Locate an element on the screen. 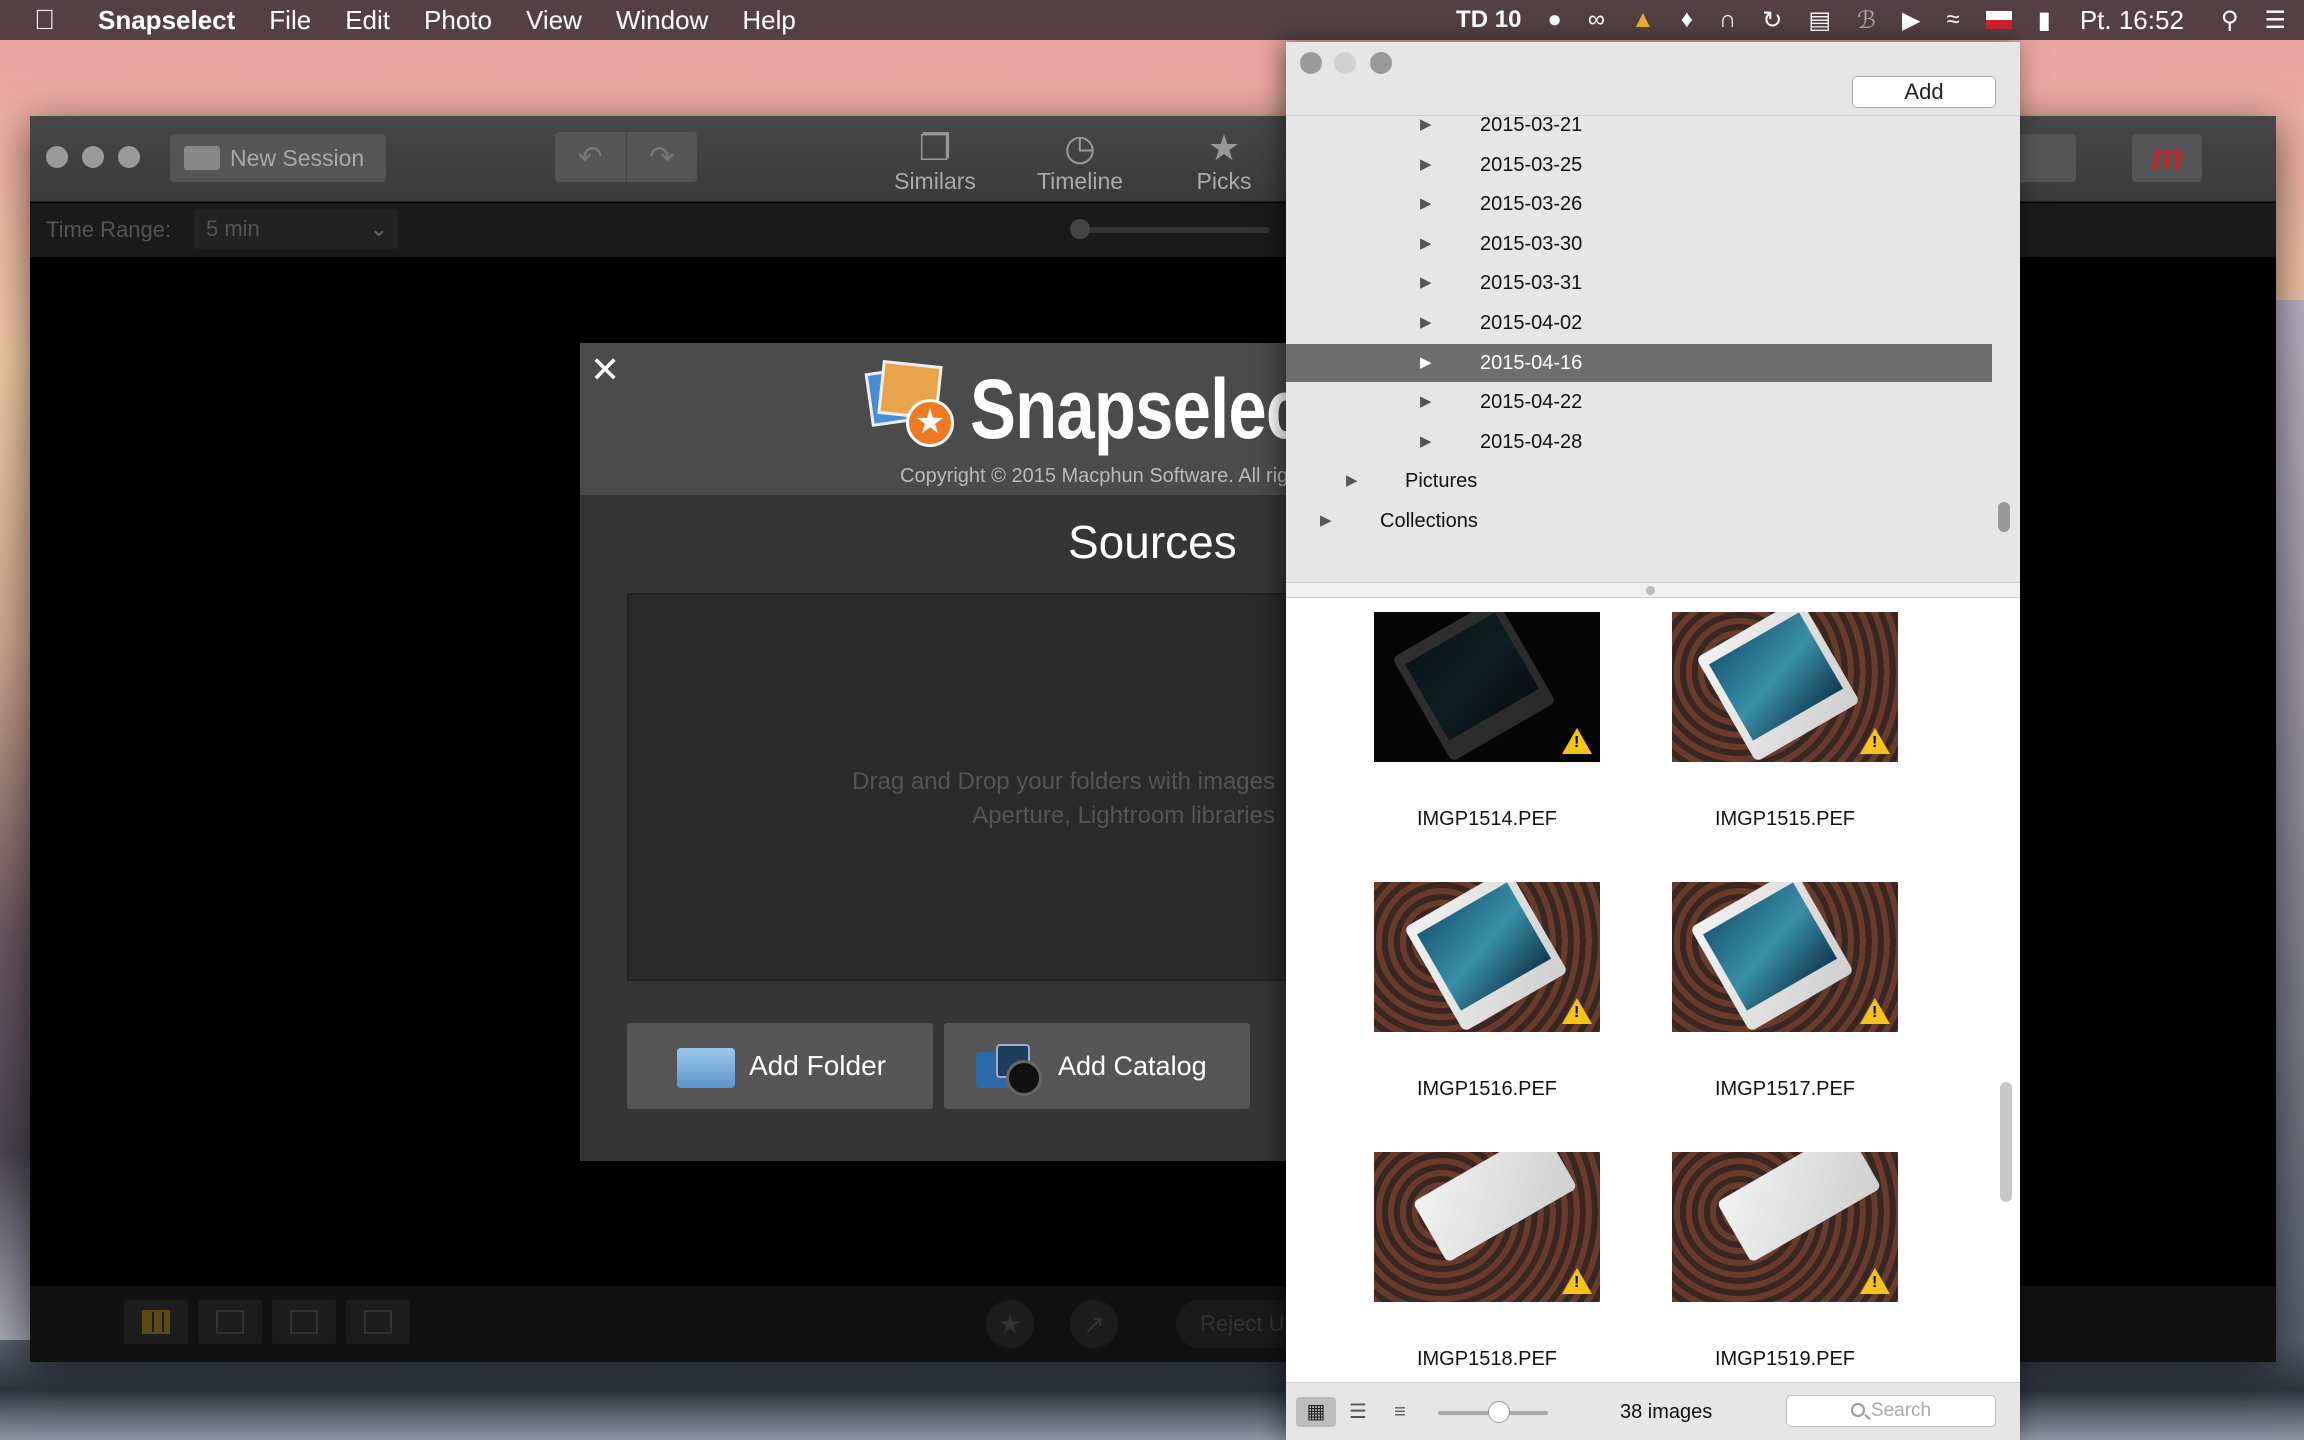 This screenshot has height=1440, width=2304. add-catalog-button: Add Catalog is located at coordinates (1097, 1066).